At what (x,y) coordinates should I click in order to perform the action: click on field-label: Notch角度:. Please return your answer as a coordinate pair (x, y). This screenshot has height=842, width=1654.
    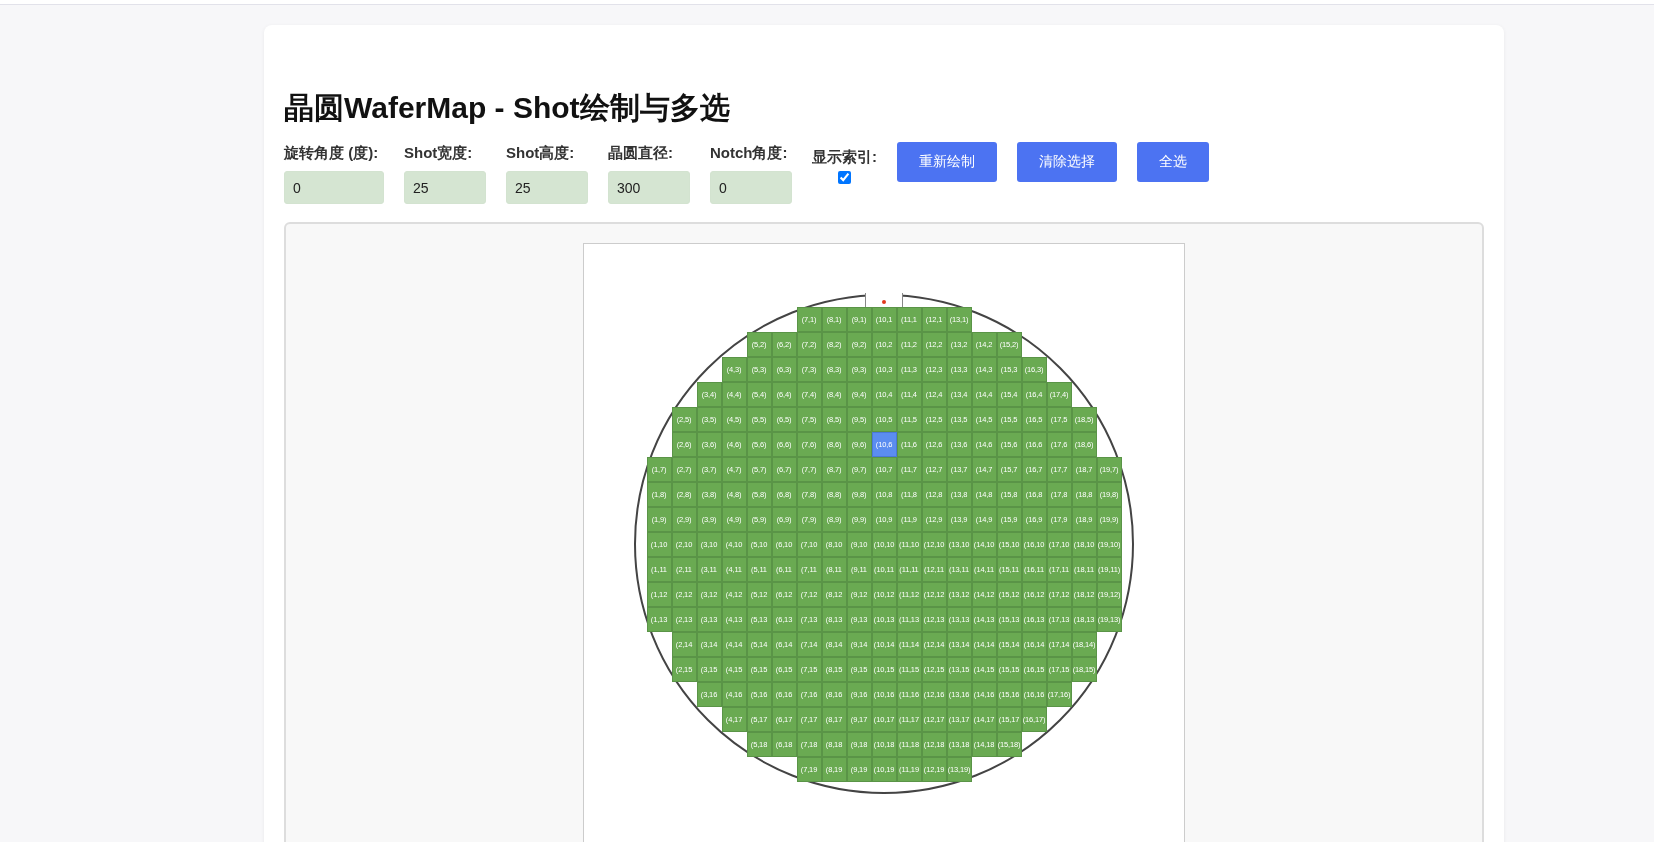
    Looking at the image, I should click on (749, 153).